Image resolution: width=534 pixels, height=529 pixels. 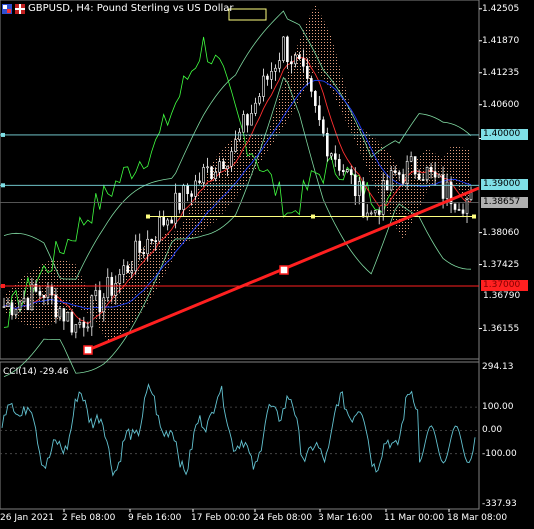 What do you see at coordinates (155, 518) in the screenshot?
I see `time-axis-label: 9 Feb 16:00` at bounding box center [155, 518].